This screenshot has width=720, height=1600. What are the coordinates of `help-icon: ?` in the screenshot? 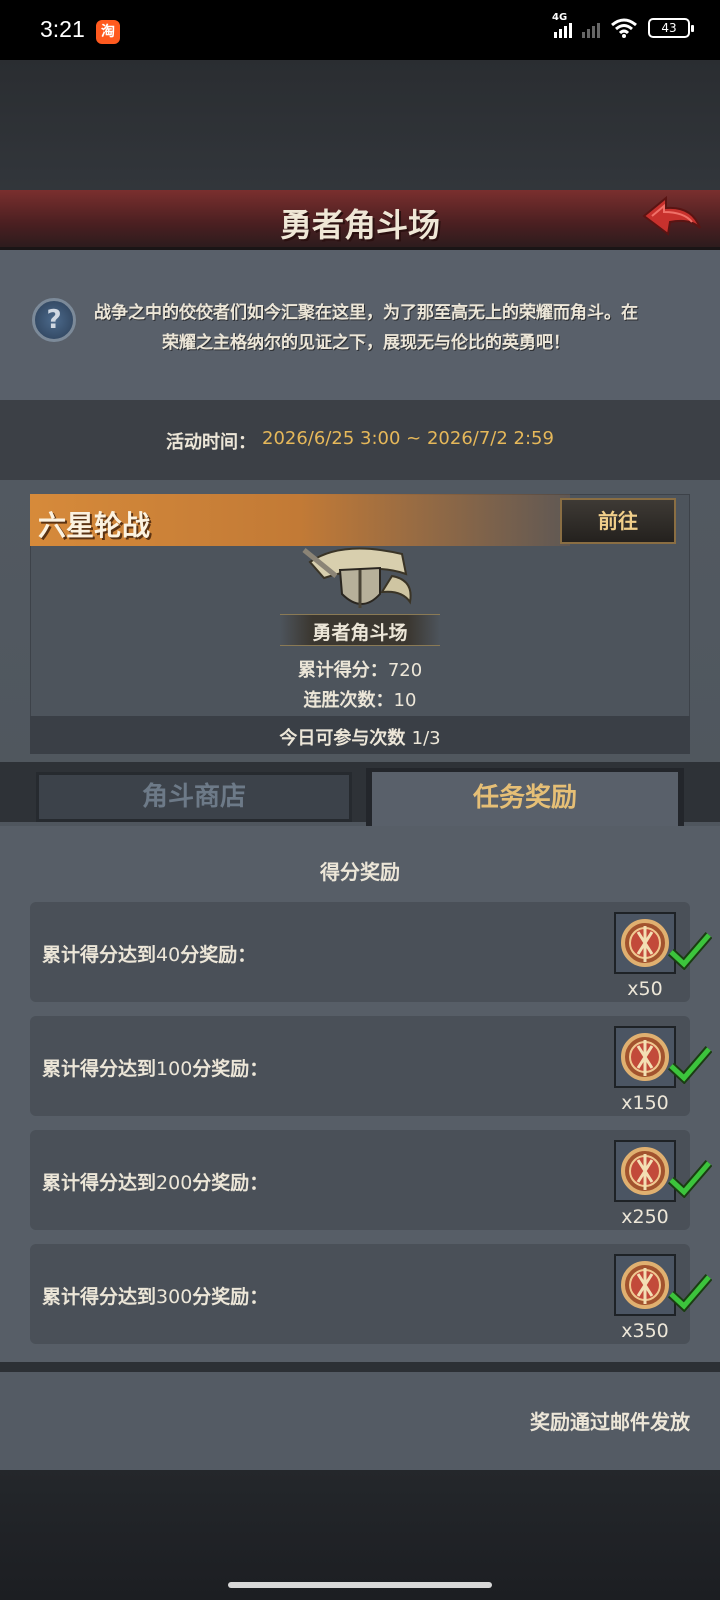 It's located at (54, 320).